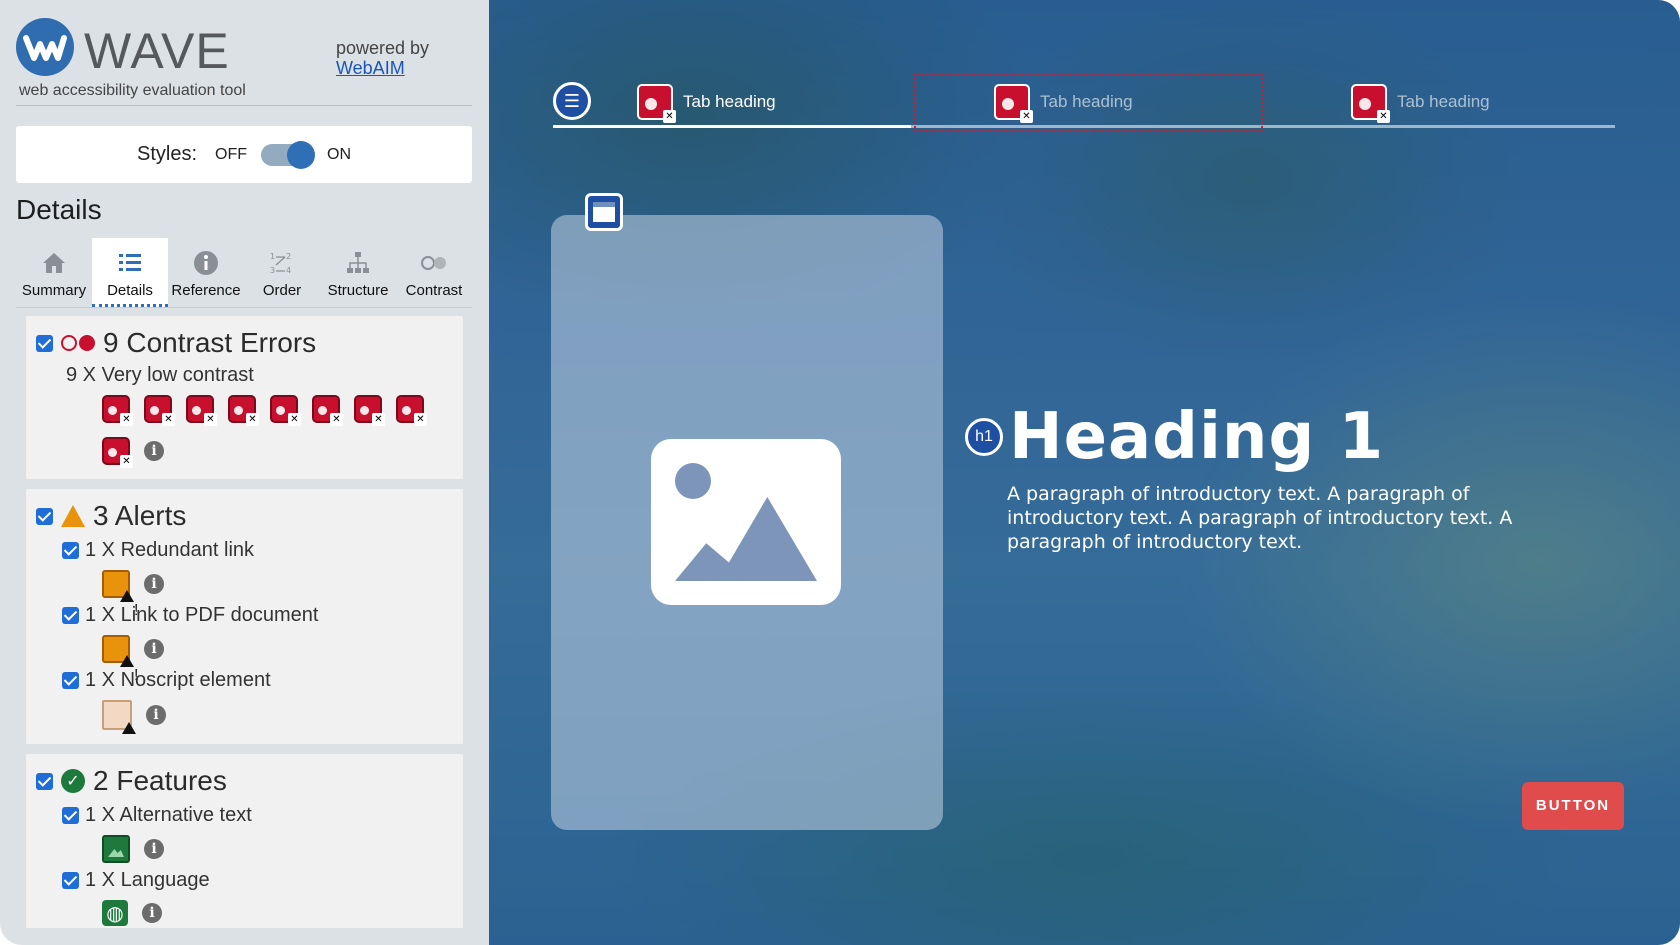 This screenshot has height=945, width=1680. Describe the element at coordinates (116, 849) in the screenshot. I see `alt-text-icon` at that location.